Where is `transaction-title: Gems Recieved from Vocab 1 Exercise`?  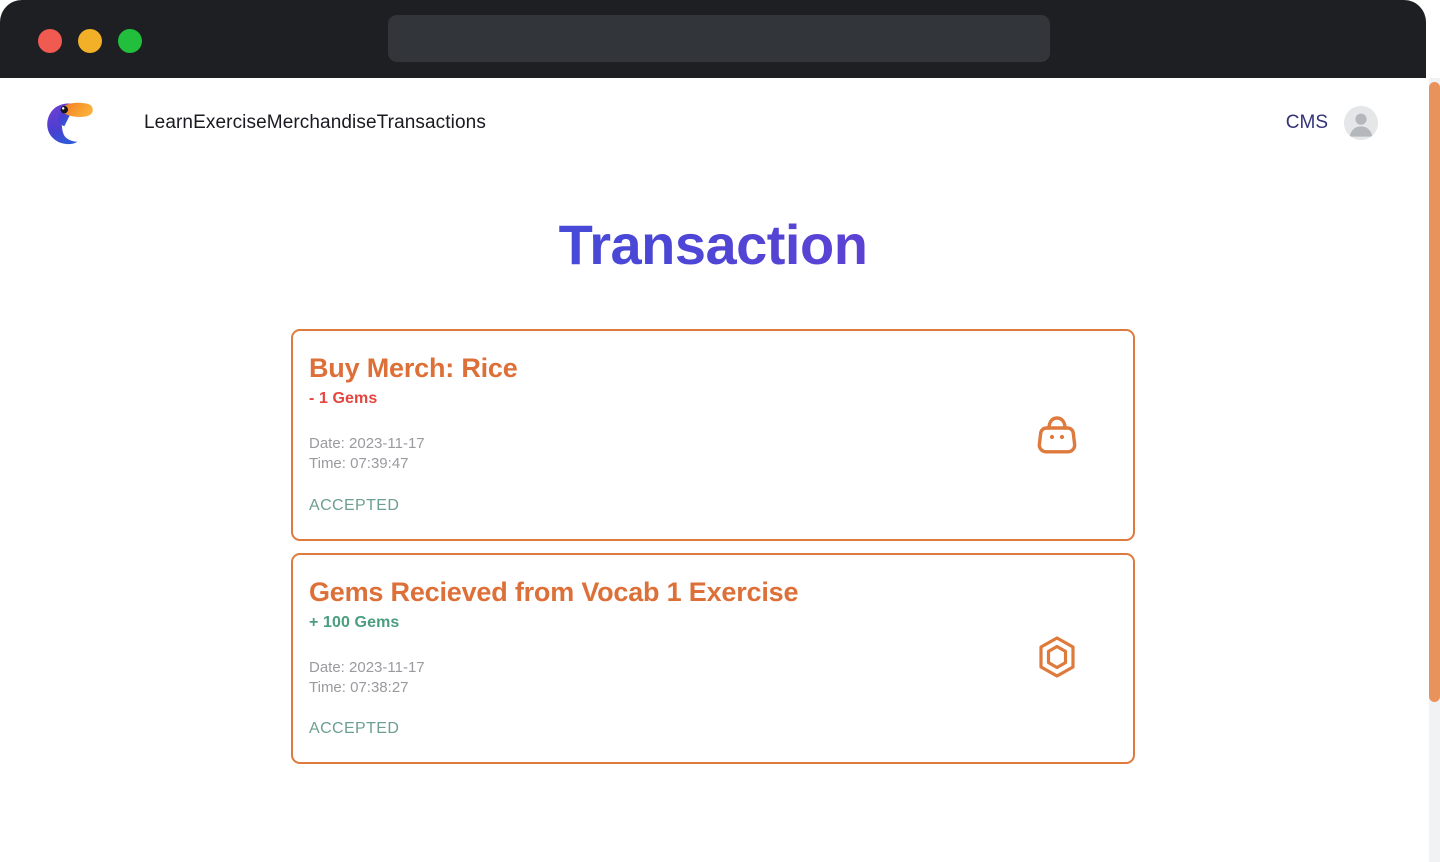
transaction-title: Gems Recieved from Vocab 1 Exercise is located at coordinates (554, 591).